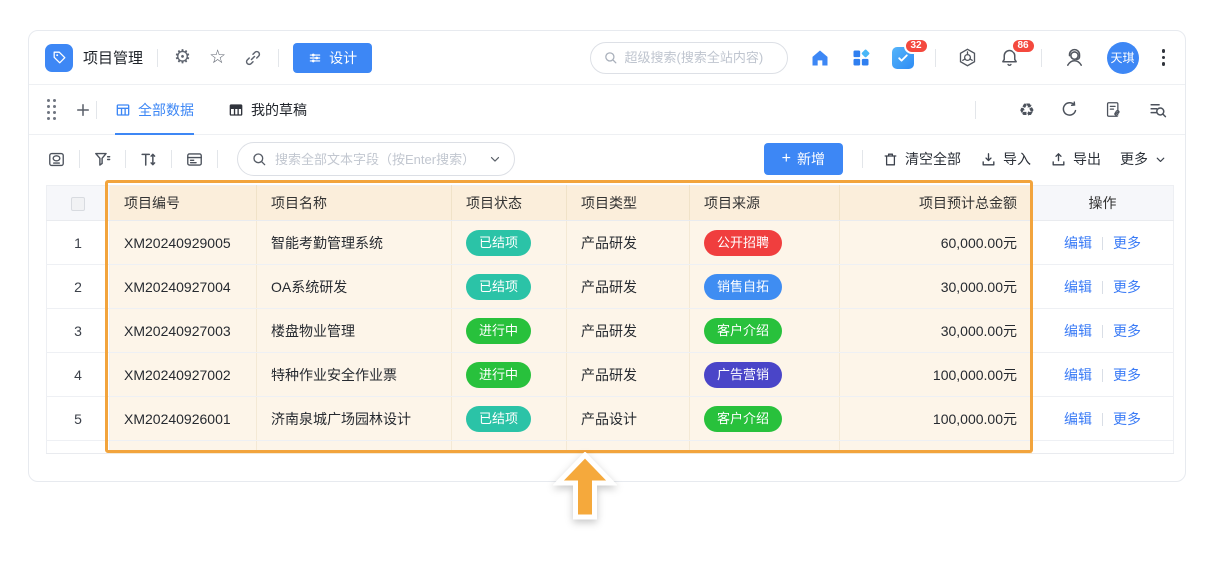 This screenshot has height=562, width=1218. I want to click on select-all-checkbox, so click(78, 204).